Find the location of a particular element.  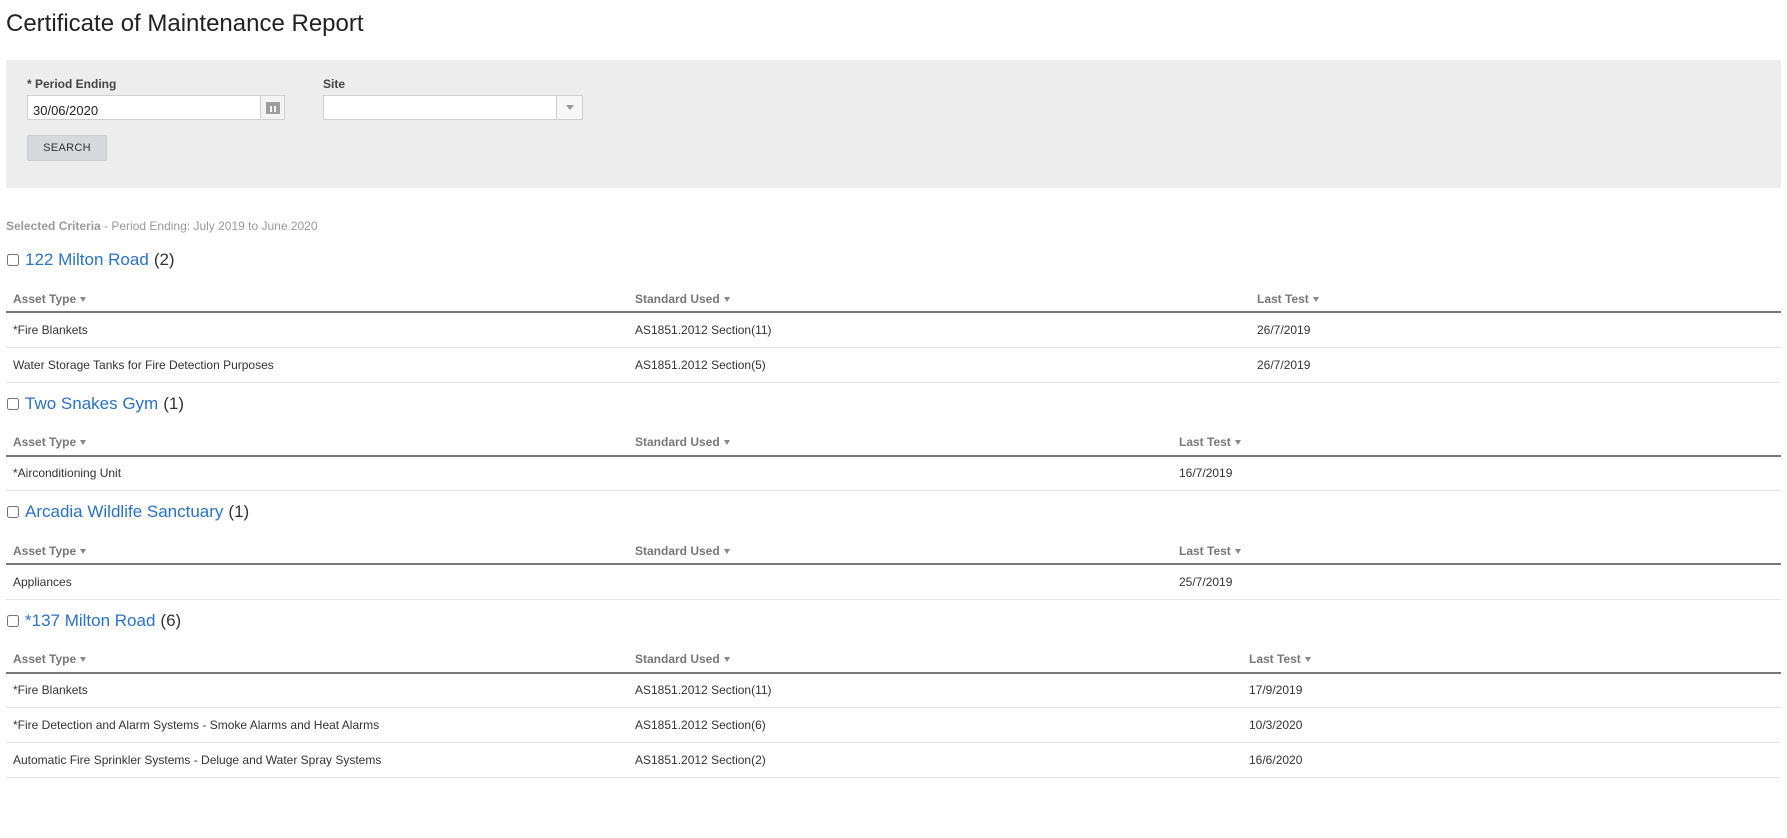

last-test-cell: 25/7/2019 is located at coordinates (1476, 582).